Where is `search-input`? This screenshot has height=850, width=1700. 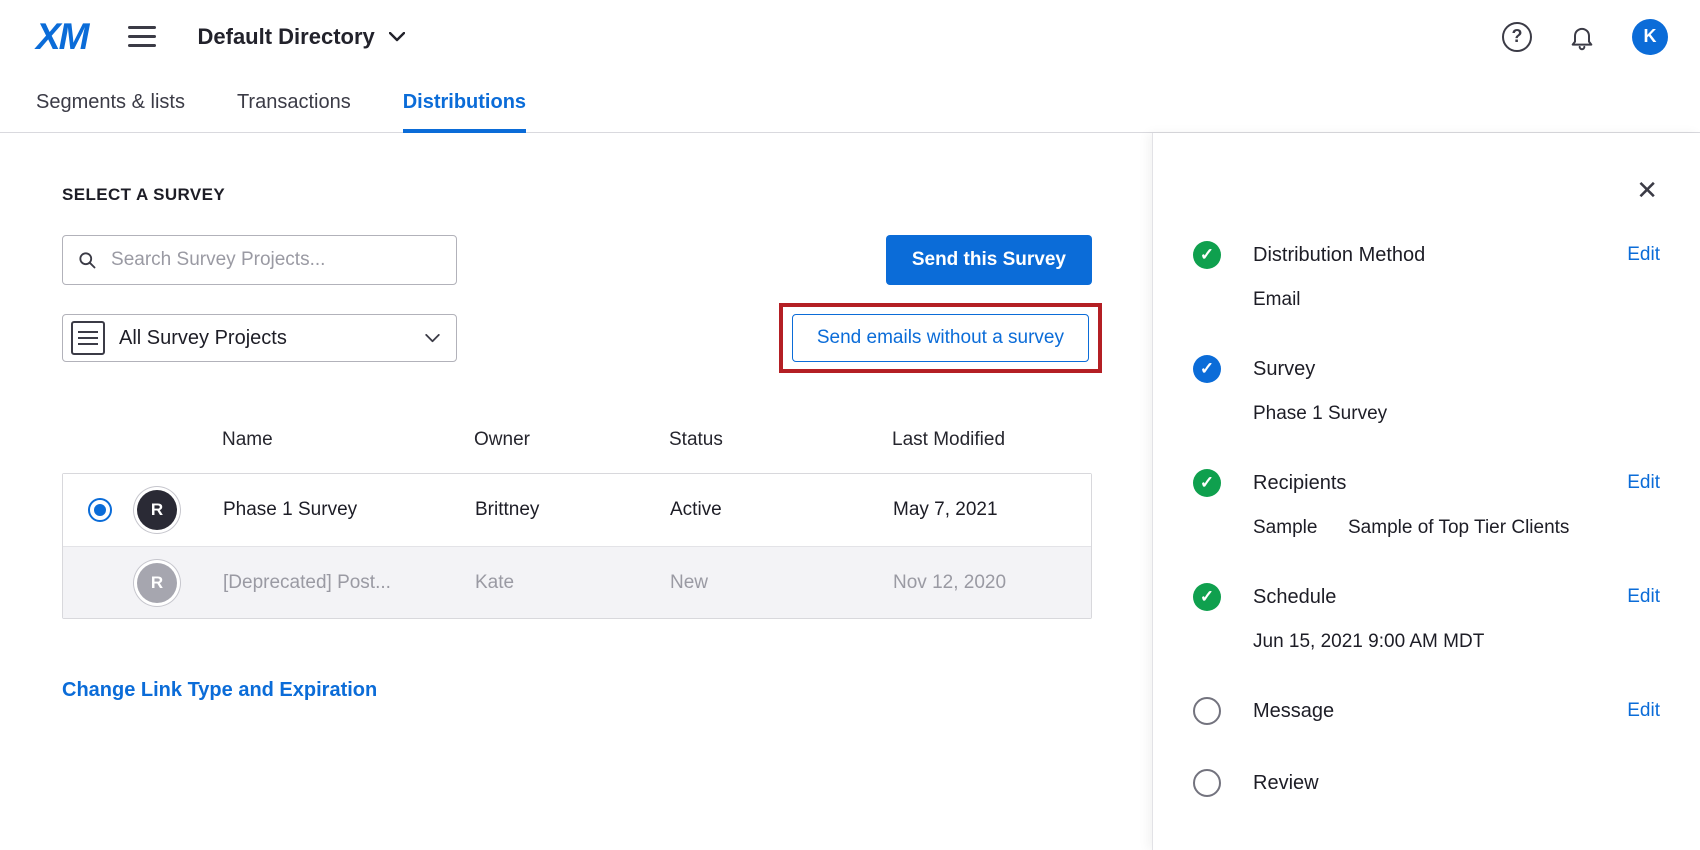
search-input is located at coordinates (275, 260).